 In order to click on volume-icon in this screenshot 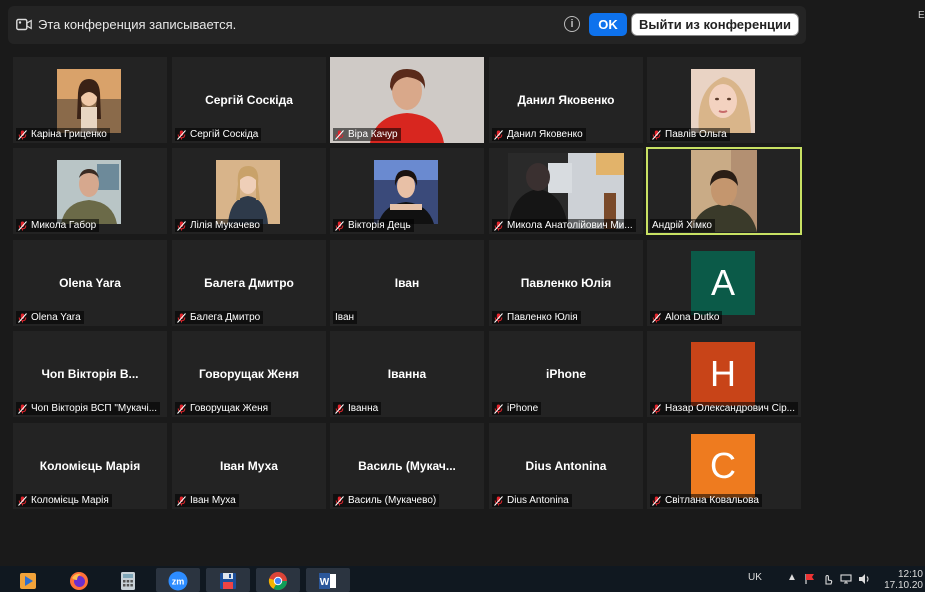, I will do `click(864, 579)`.